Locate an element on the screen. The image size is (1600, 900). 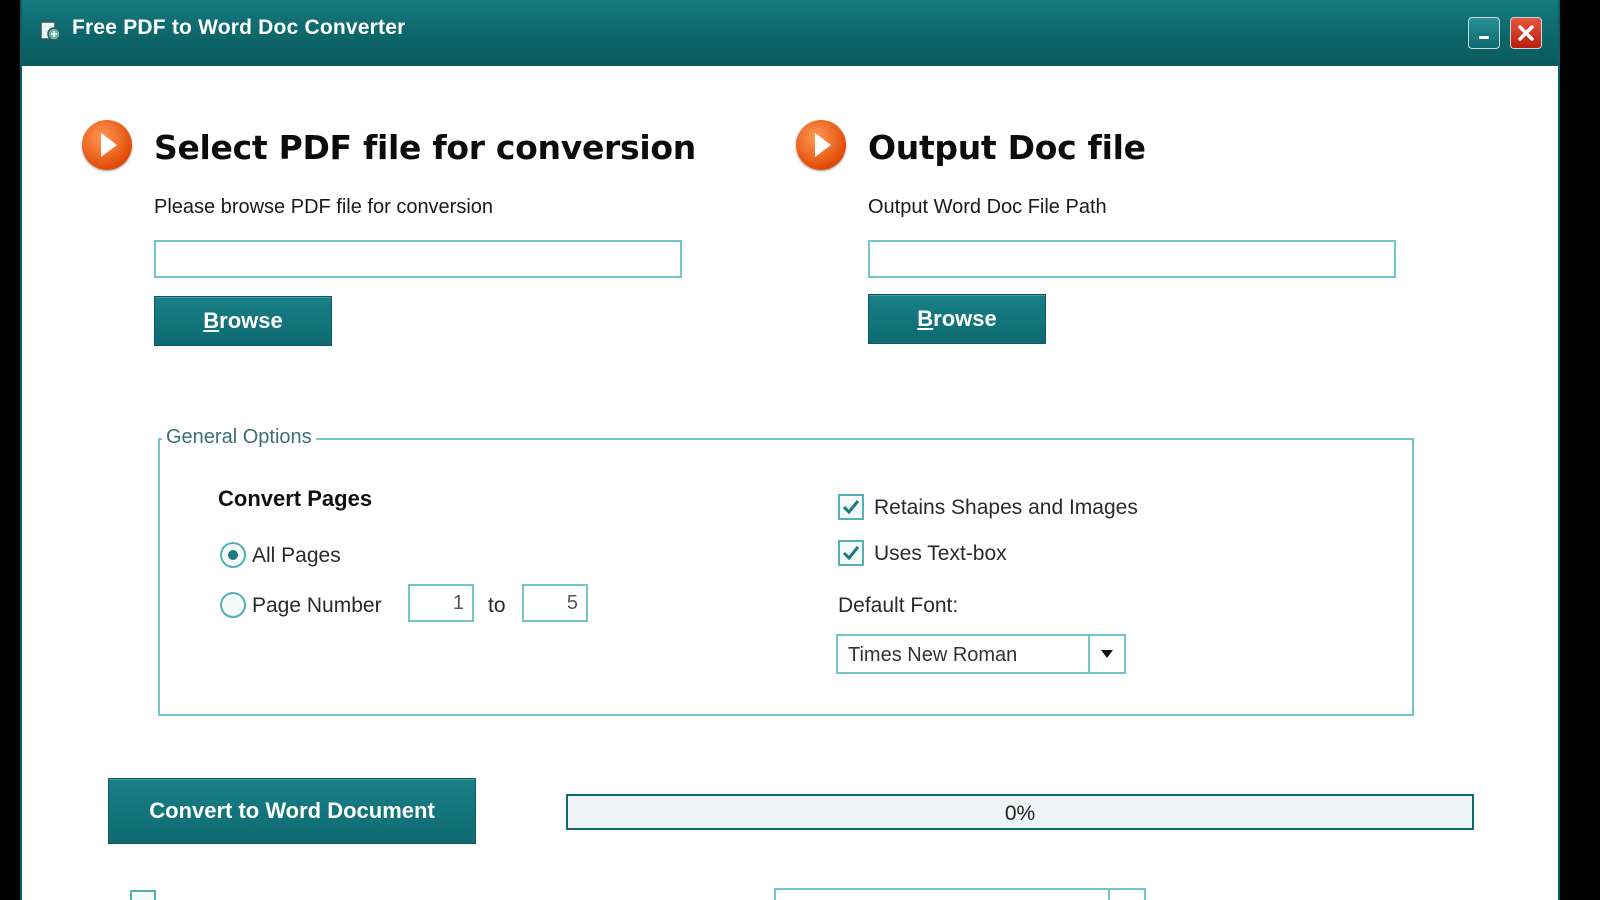
default-font-label: Default Font: is located at coordinates (898, 605).